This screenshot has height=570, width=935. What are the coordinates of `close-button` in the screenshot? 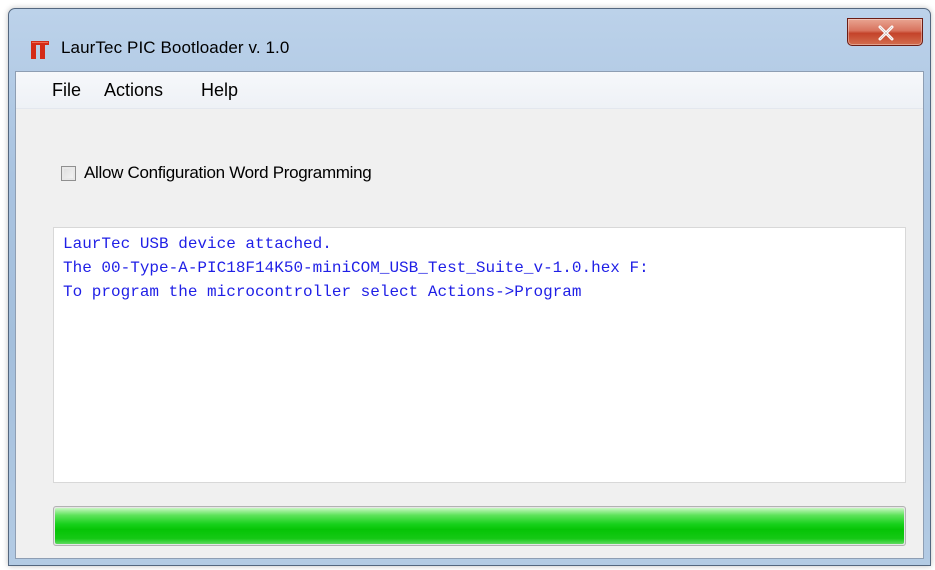 It's located at (885, 32).